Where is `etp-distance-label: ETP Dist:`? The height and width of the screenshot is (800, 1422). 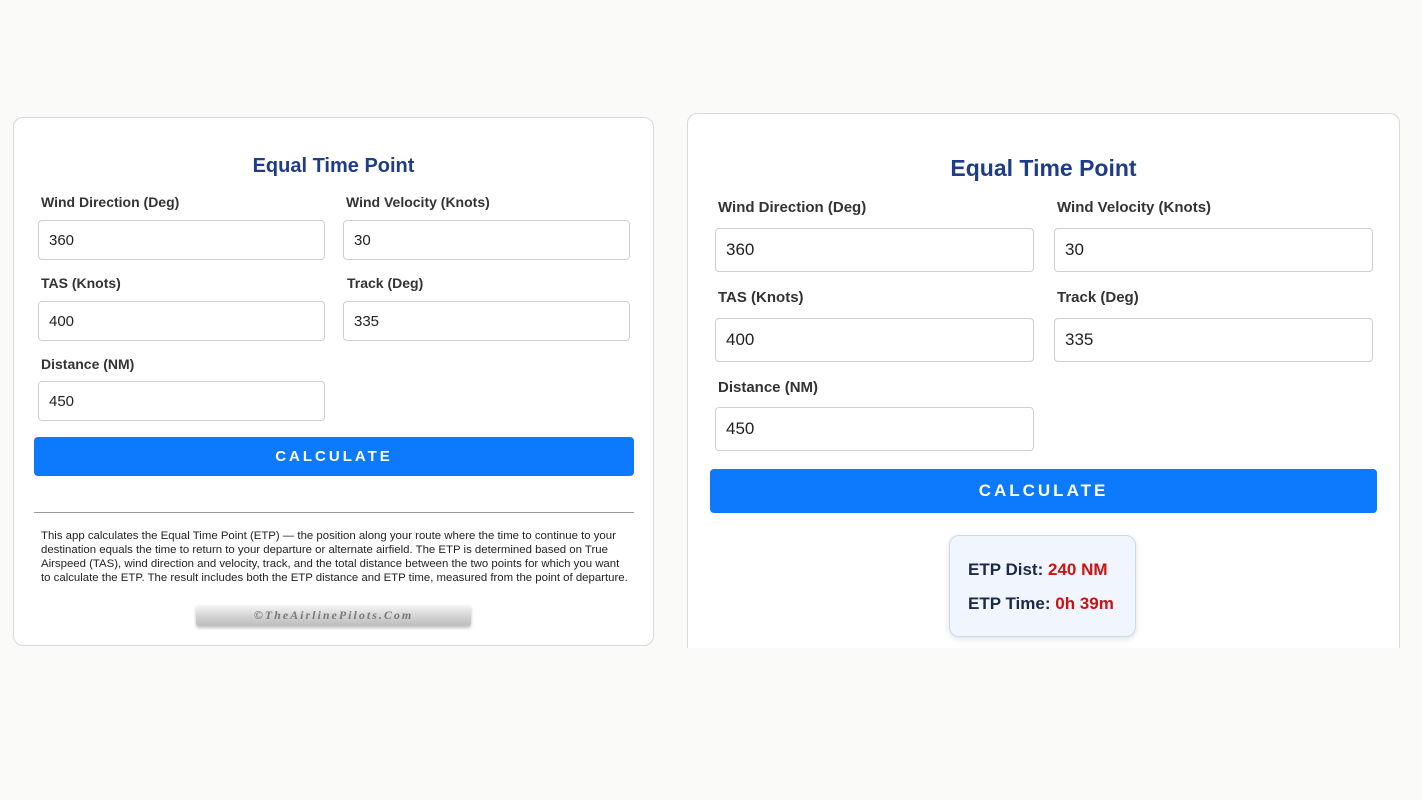
etp-distance-label: ETP Dist: is located at coordinates (1006, 569).